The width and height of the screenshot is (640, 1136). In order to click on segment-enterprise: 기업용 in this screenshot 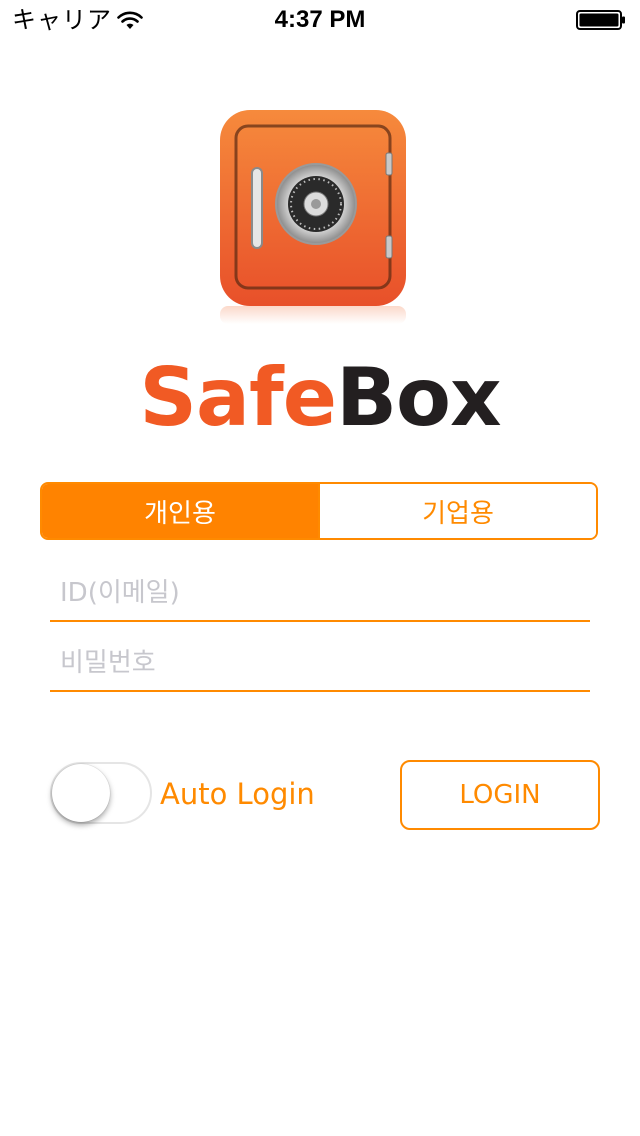, I will do `click(457, 511)`.